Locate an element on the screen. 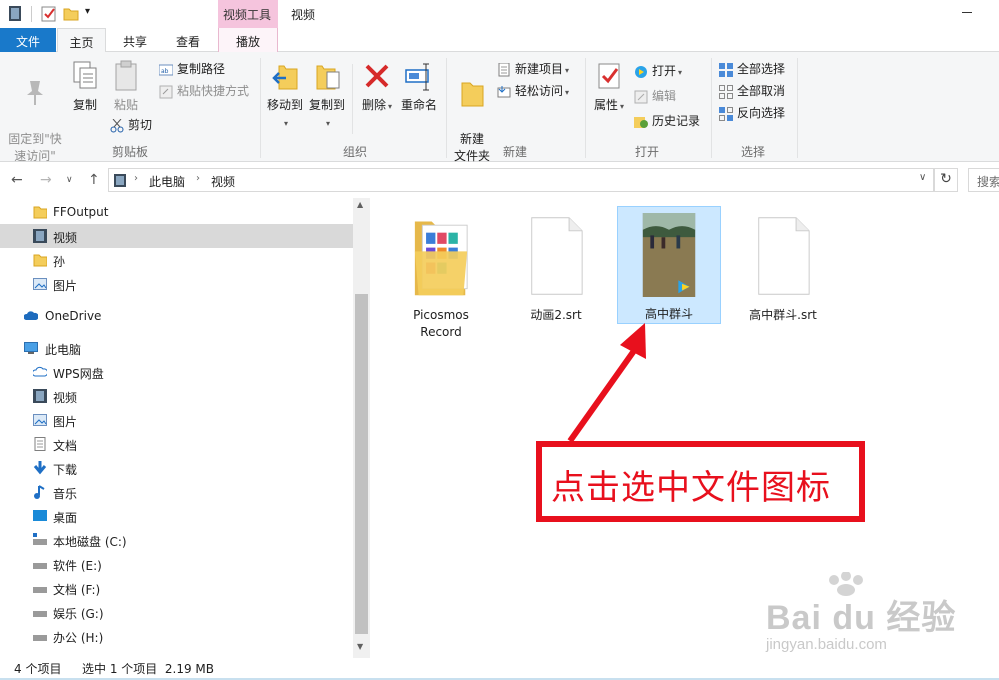  cut-label: 剪切 is located at coordinates (140, 125).